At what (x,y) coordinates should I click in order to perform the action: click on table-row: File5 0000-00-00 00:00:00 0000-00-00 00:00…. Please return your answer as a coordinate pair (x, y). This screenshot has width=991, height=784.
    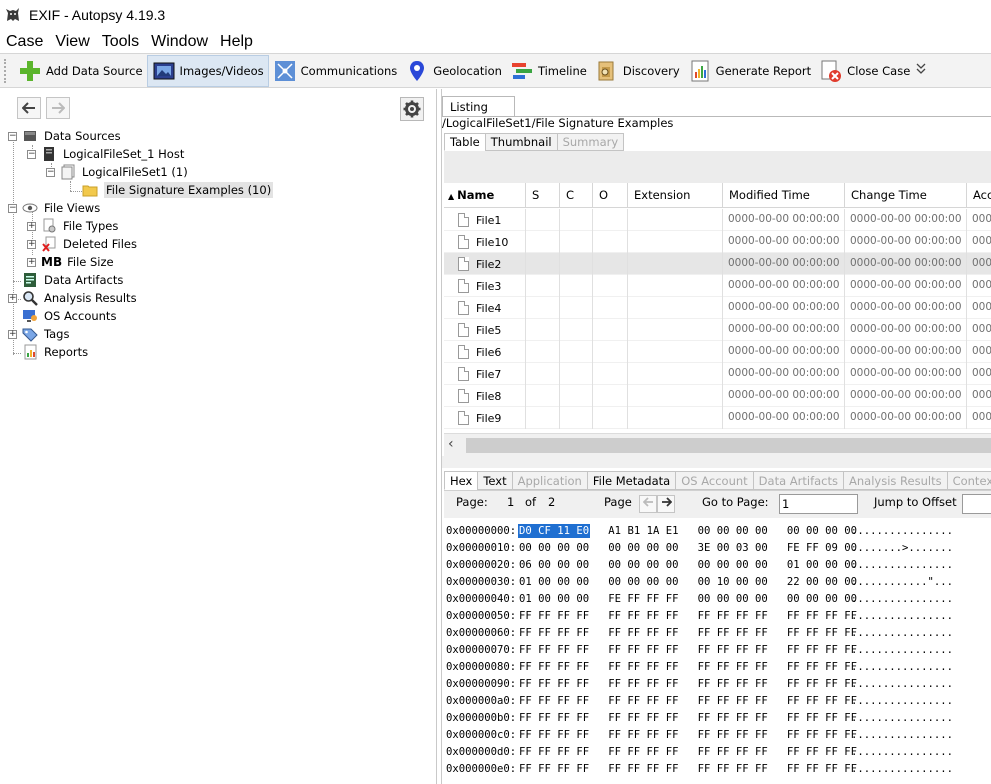
    Looking at the image, I should click on (717, 330).